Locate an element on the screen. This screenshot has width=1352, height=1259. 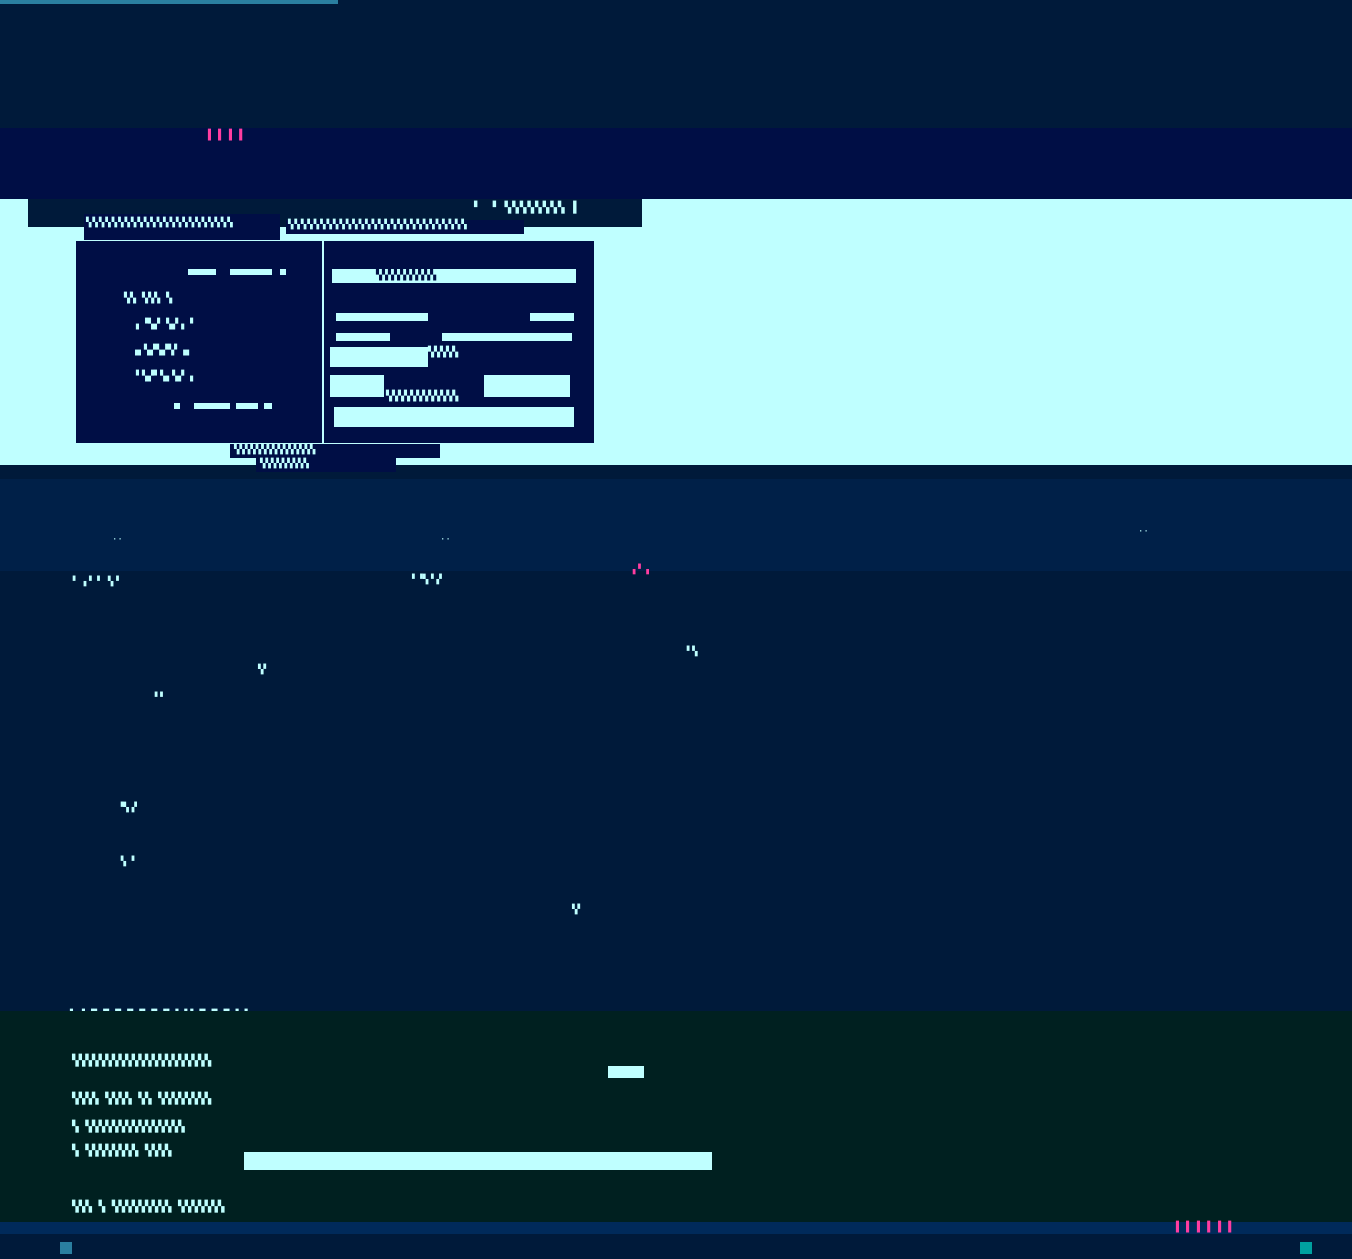
panel-line: ▚▚ ▚▚▚ ▚ is located at coordinates (148, 298).